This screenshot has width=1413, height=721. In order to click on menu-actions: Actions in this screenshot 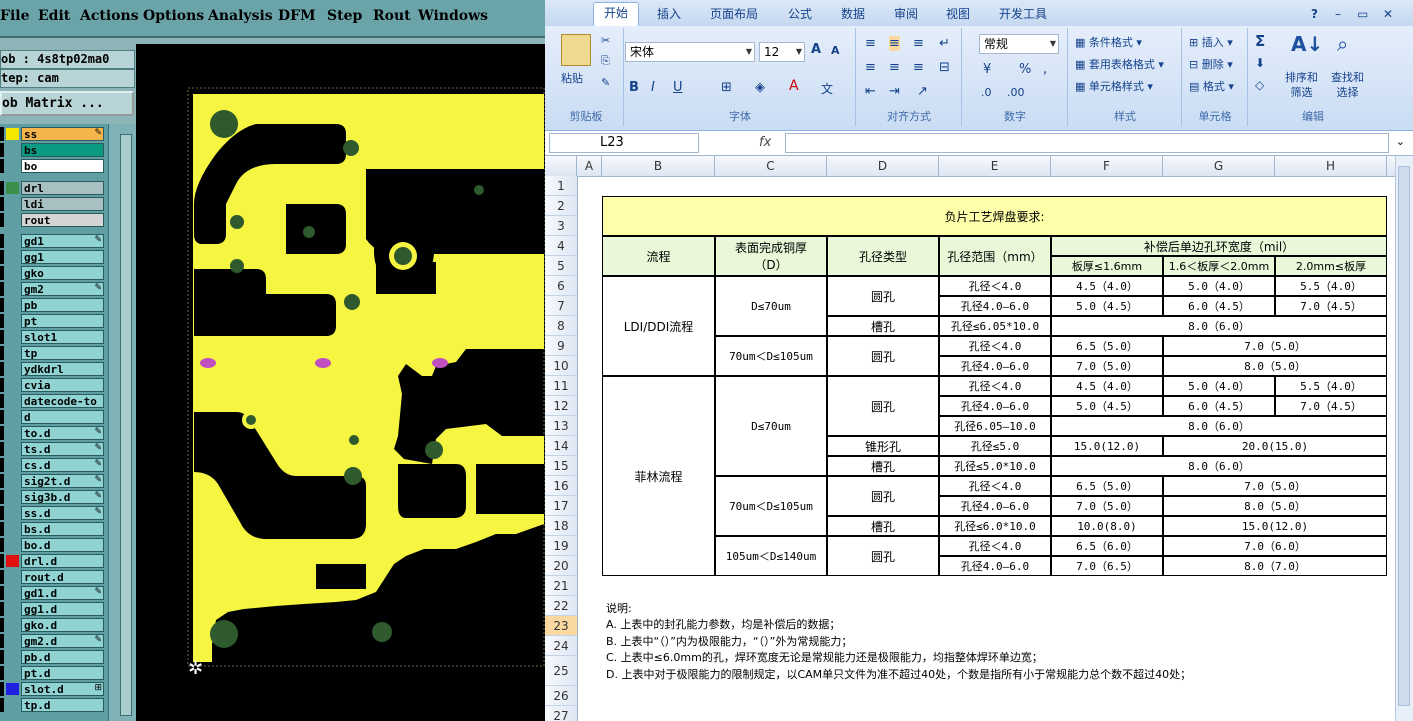, I will do `click(109, 16)`.